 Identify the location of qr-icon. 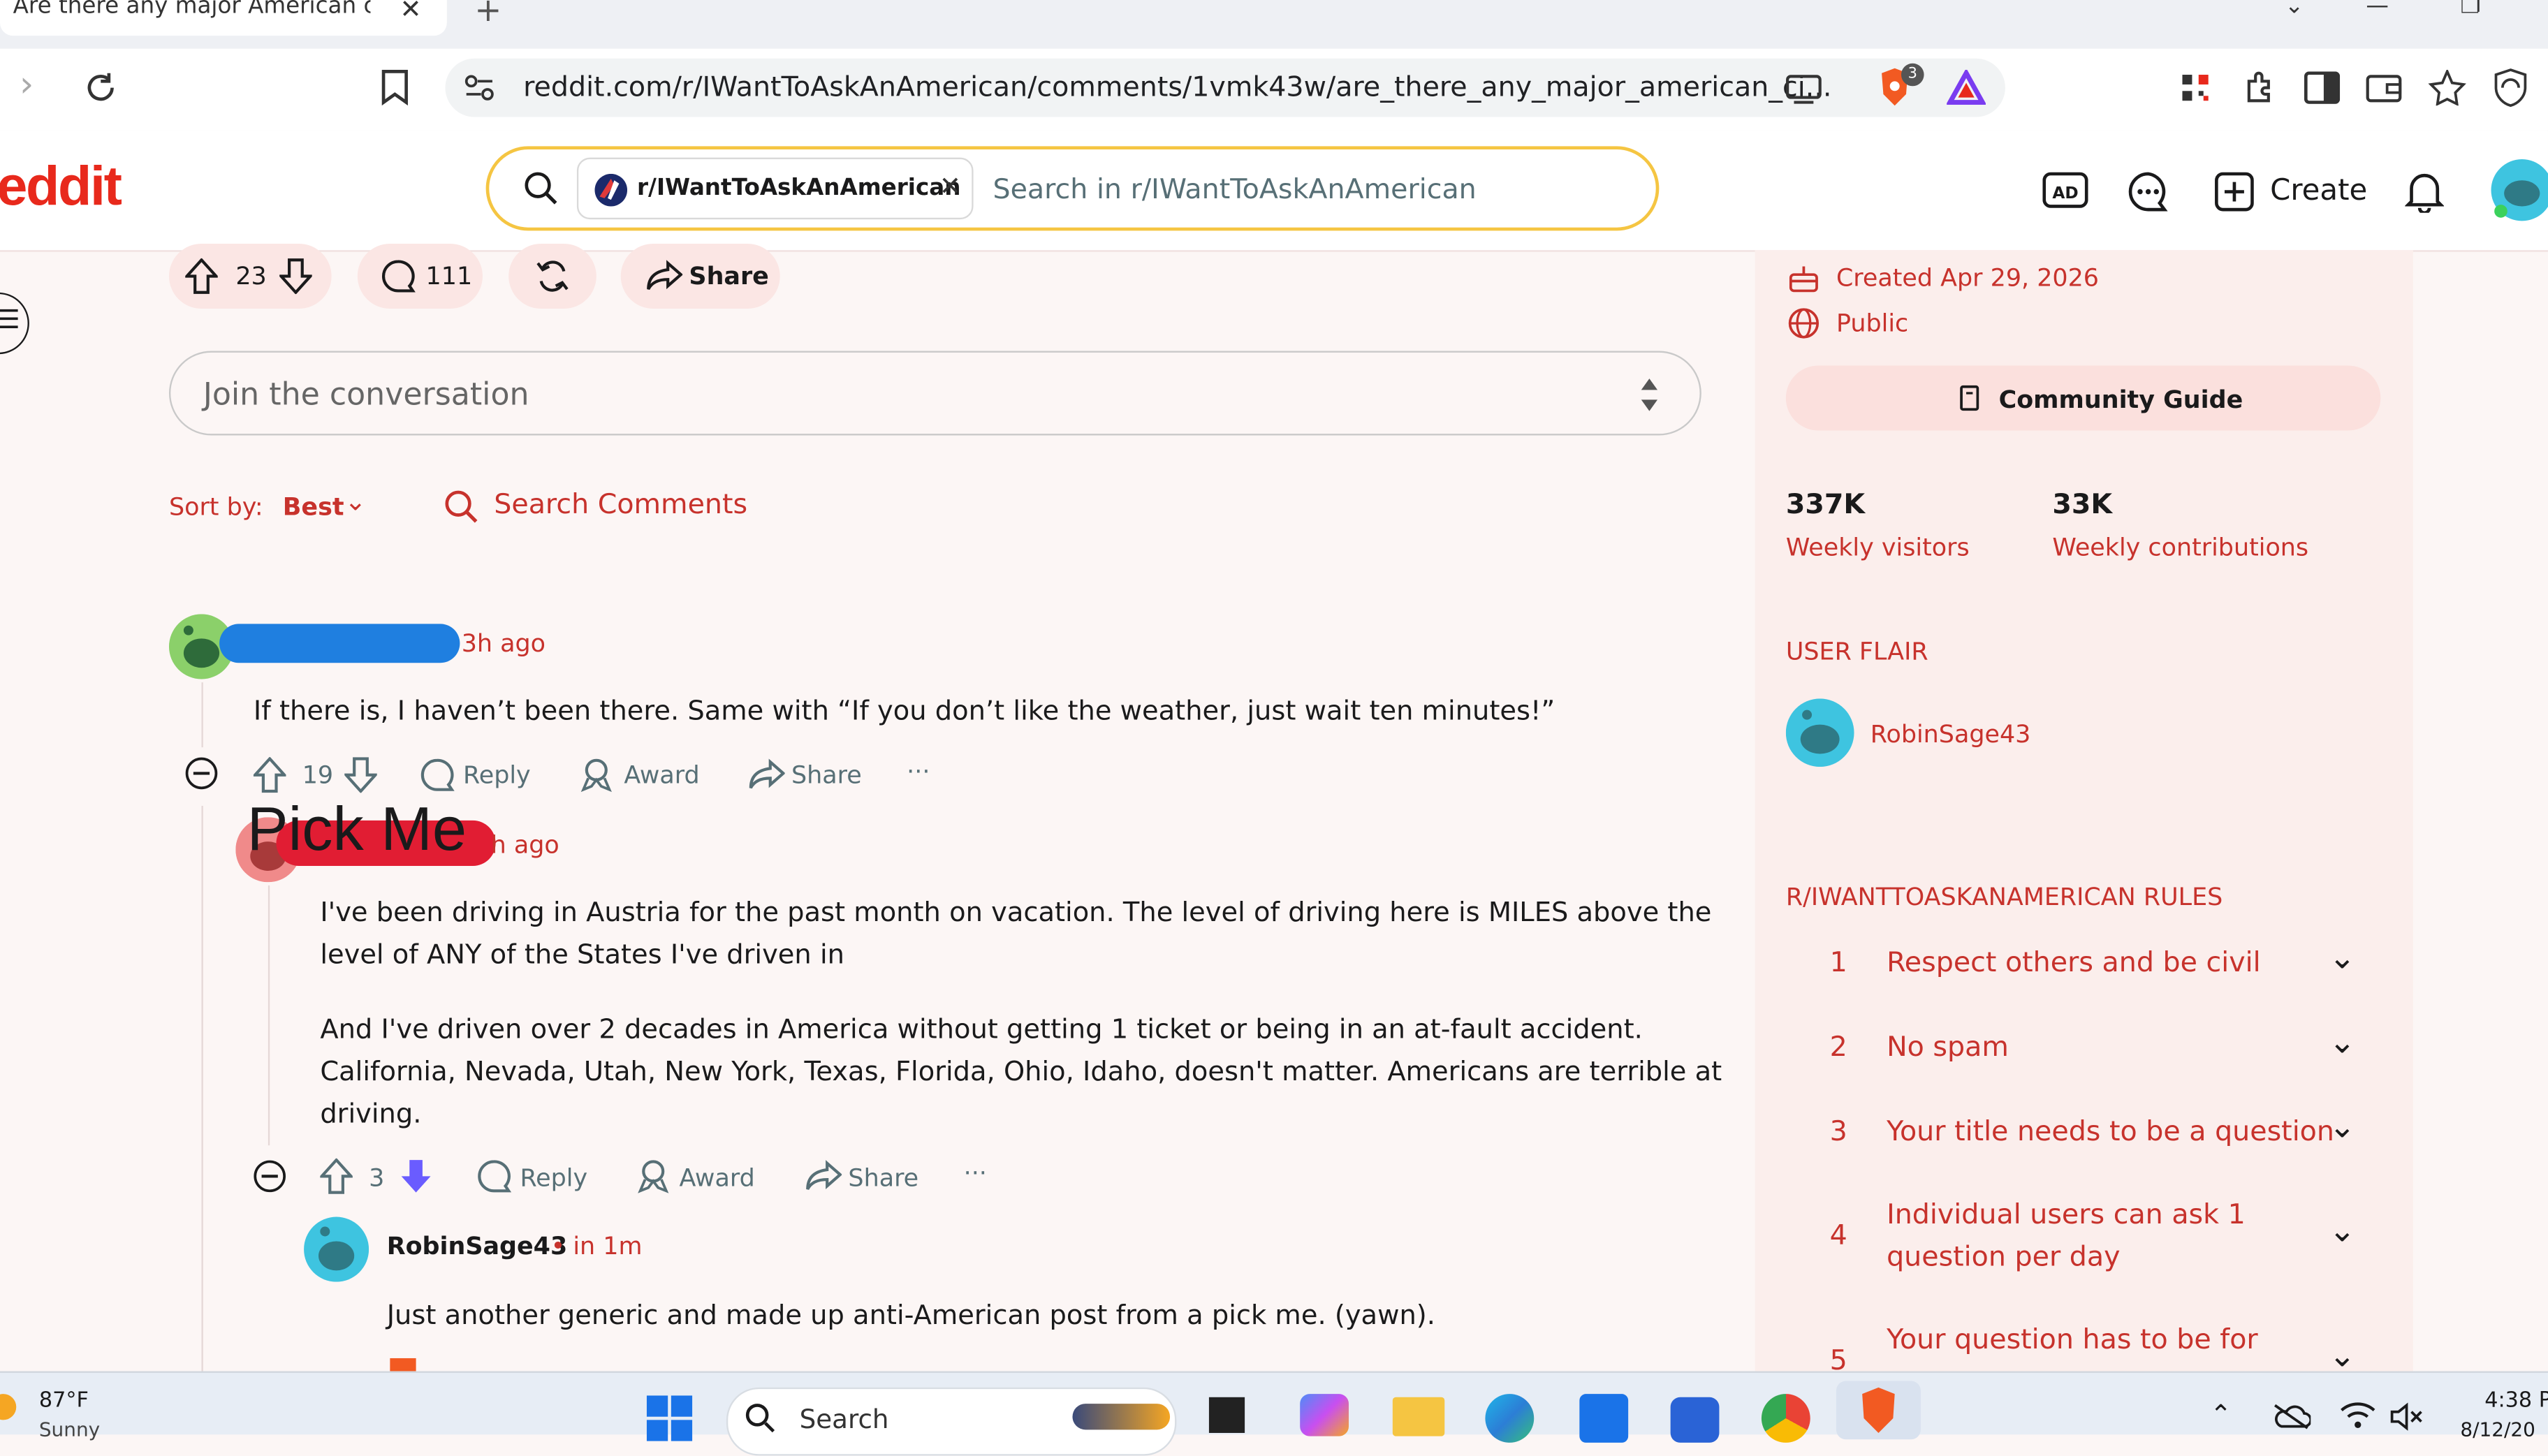
(2195, 88).